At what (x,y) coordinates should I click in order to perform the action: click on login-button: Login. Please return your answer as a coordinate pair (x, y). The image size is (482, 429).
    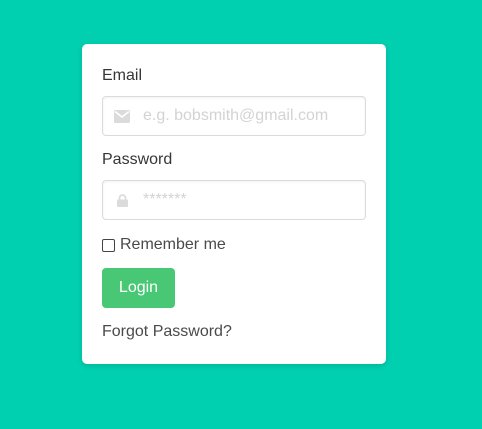
    Looking at the image, I should click on (138, 288).